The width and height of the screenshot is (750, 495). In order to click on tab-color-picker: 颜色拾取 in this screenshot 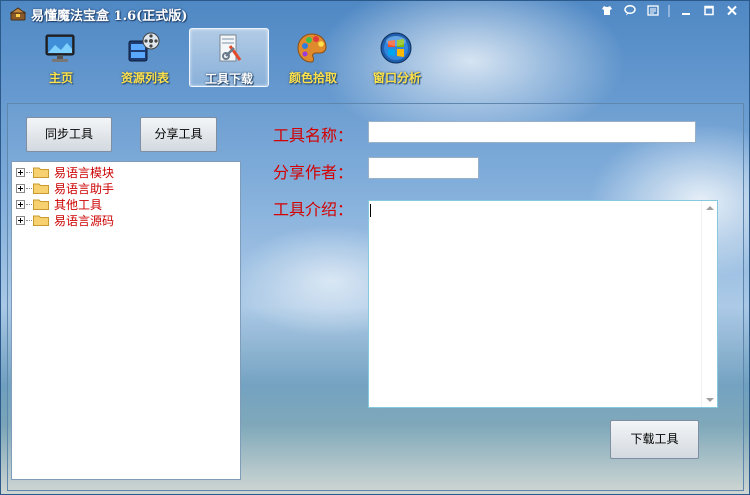, I will do `click(313, 57)`.